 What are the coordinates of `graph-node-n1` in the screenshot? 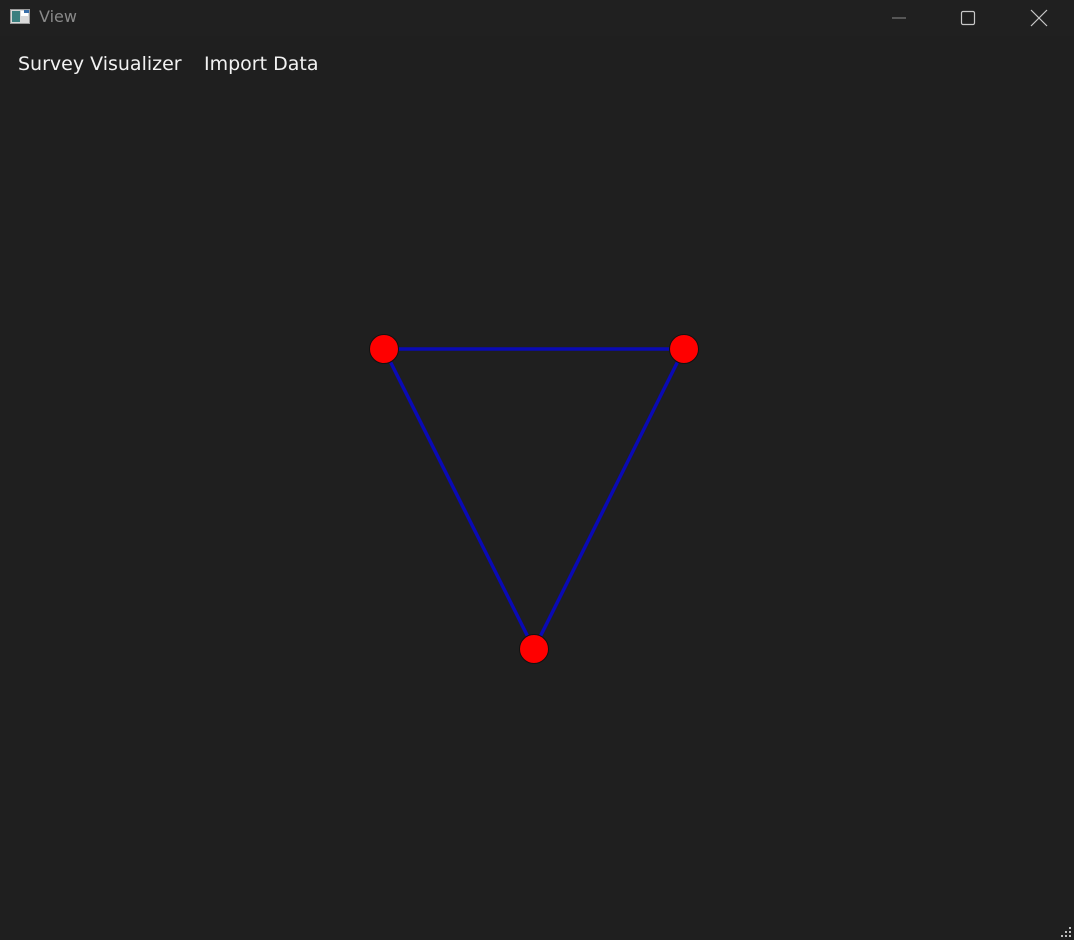 It's located at (384, 349).